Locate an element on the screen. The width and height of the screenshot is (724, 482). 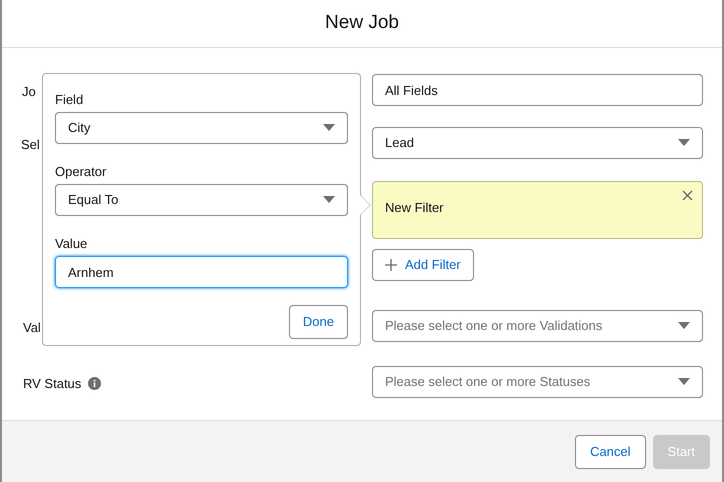
info-icon is located at coordinates (95, 383).